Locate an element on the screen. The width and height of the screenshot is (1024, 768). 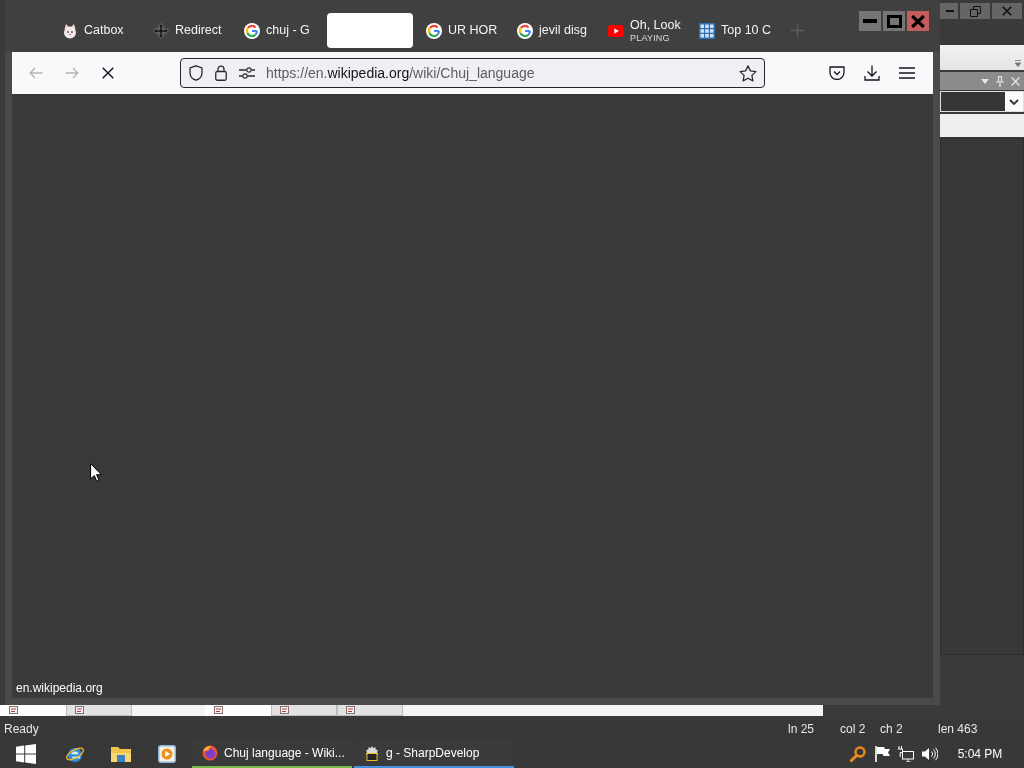
sliders-icon is located at coordinates (247, 73).